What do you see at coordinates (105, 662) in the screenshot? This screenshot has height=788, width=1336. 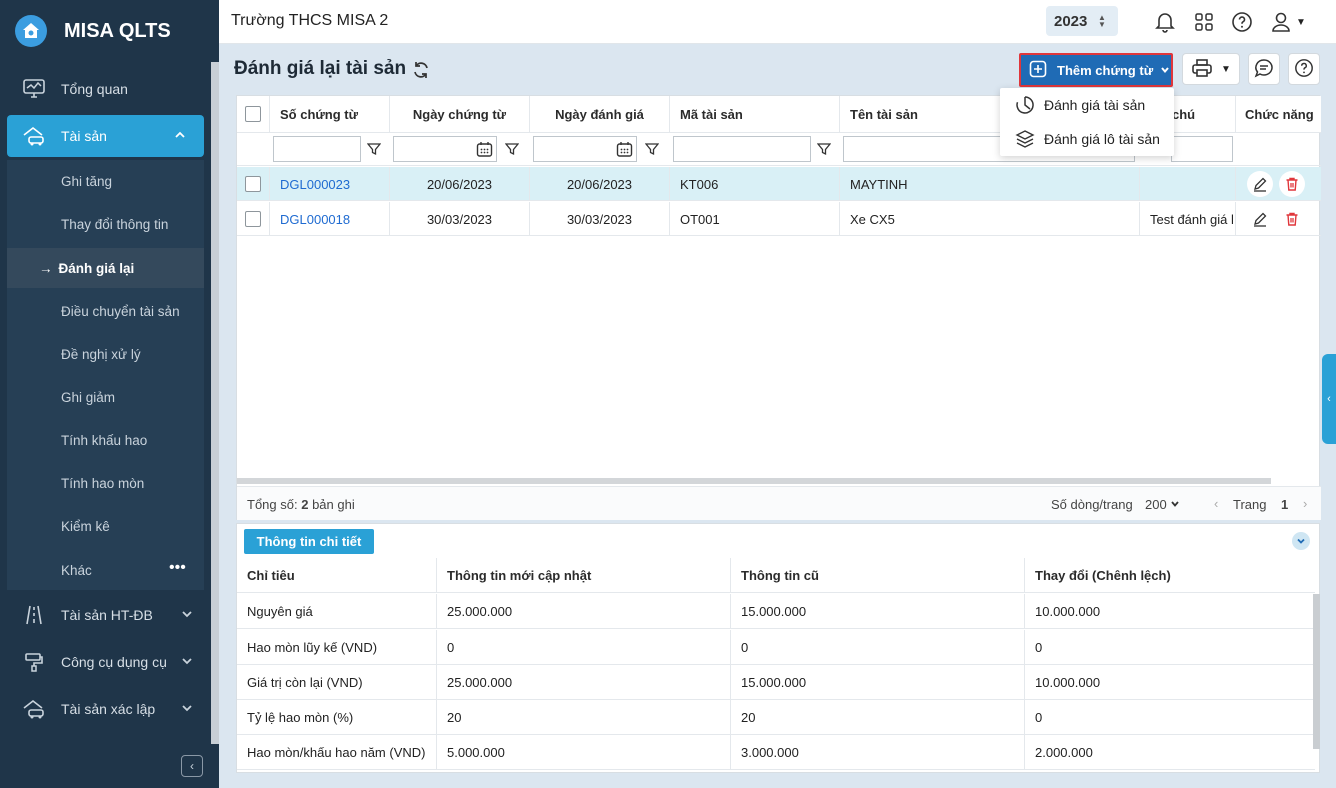 I see `sidebar-item-tools: Công cụ dụng cụ` at bounding box center [105, 662].